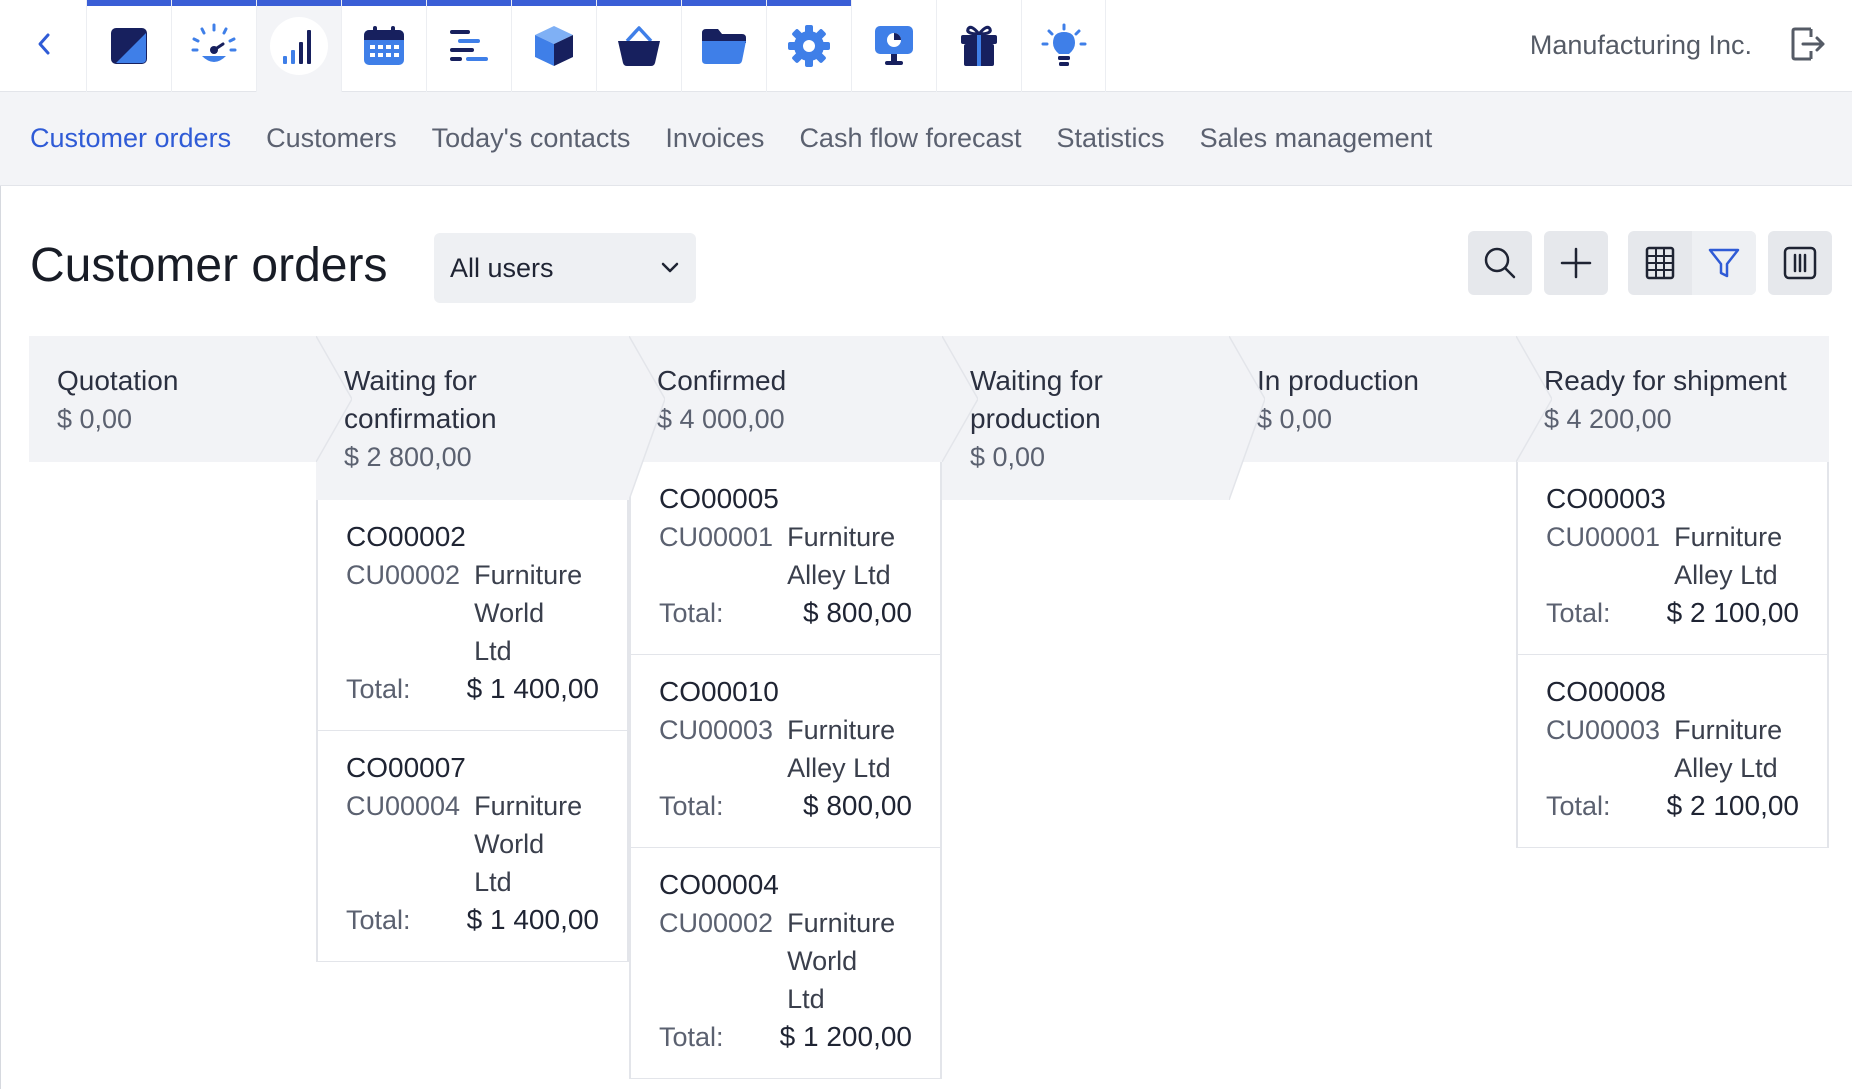 This screenshot has height=1089, width=1852. I want to click on search-icon, so click(1500, 263).